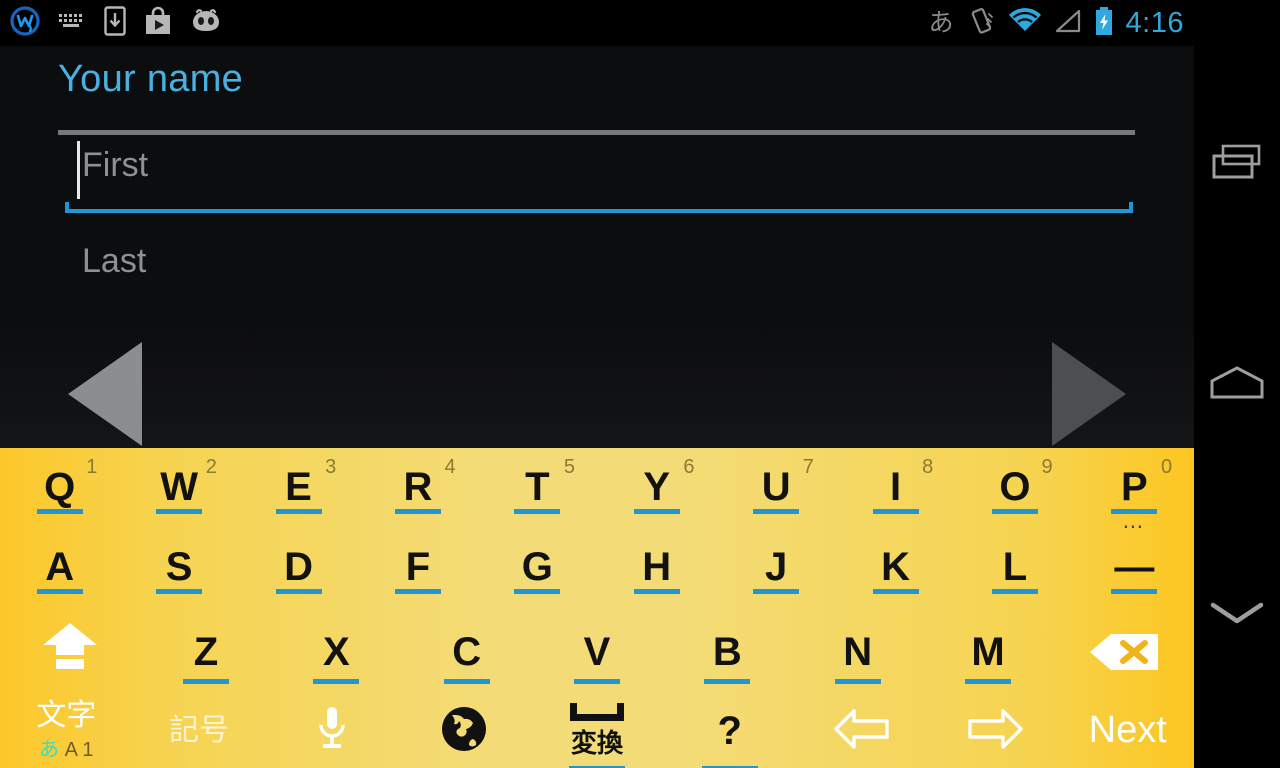  I want to click on key-k-label: K, so click(895, 567).